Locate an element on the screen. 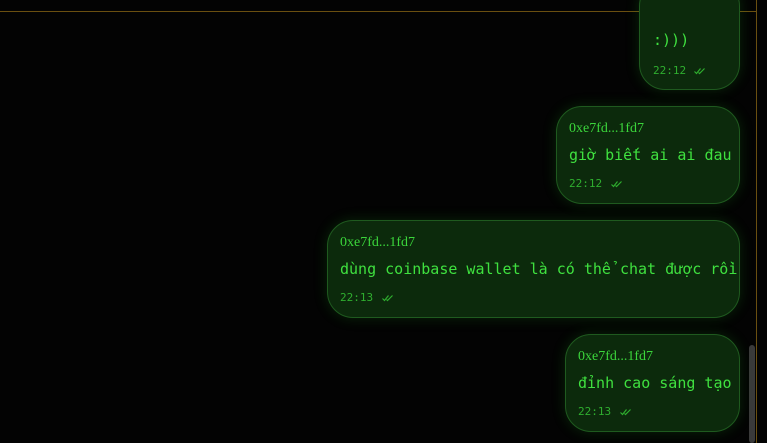 The width and height of the screenshot is (767, 443). message-bubble: 0xe7fd...1fd7 giờ biết ai ai đau 22:12 is located at coordinates (648, 155).